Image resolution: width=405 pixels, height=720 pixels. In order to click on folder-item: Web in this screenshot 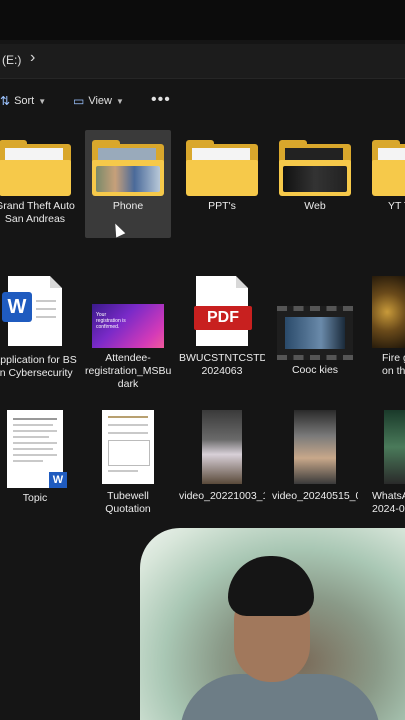, I will do `click(315, 176)`.